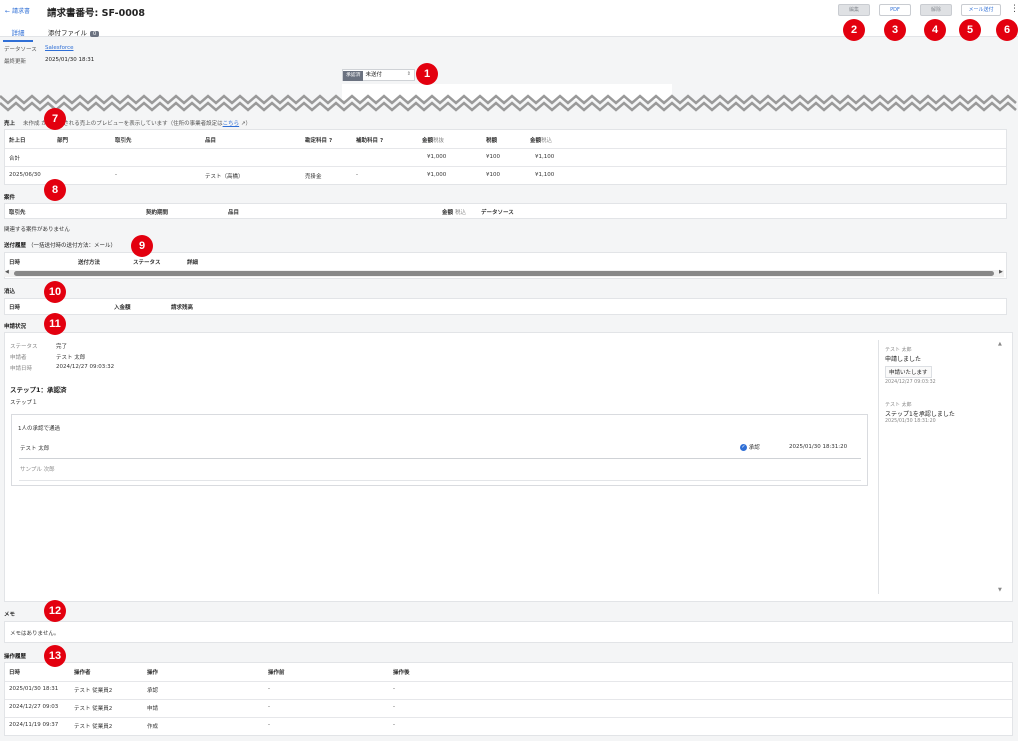  What do you see at coordinates (17, 213) in the screenshot?
I see `deals-col-partner: 取引先` at bounding box center [17, 213].